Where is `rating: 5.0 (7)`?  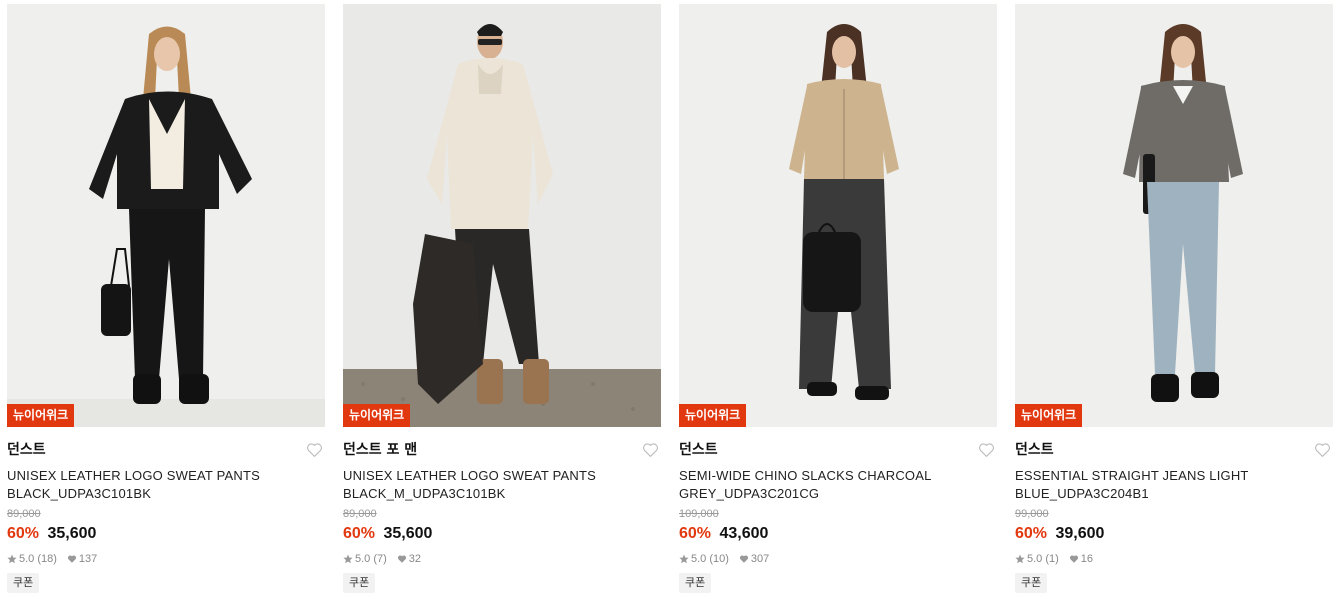
rating: 5.0 (7) is located at coordinates (371, 559).